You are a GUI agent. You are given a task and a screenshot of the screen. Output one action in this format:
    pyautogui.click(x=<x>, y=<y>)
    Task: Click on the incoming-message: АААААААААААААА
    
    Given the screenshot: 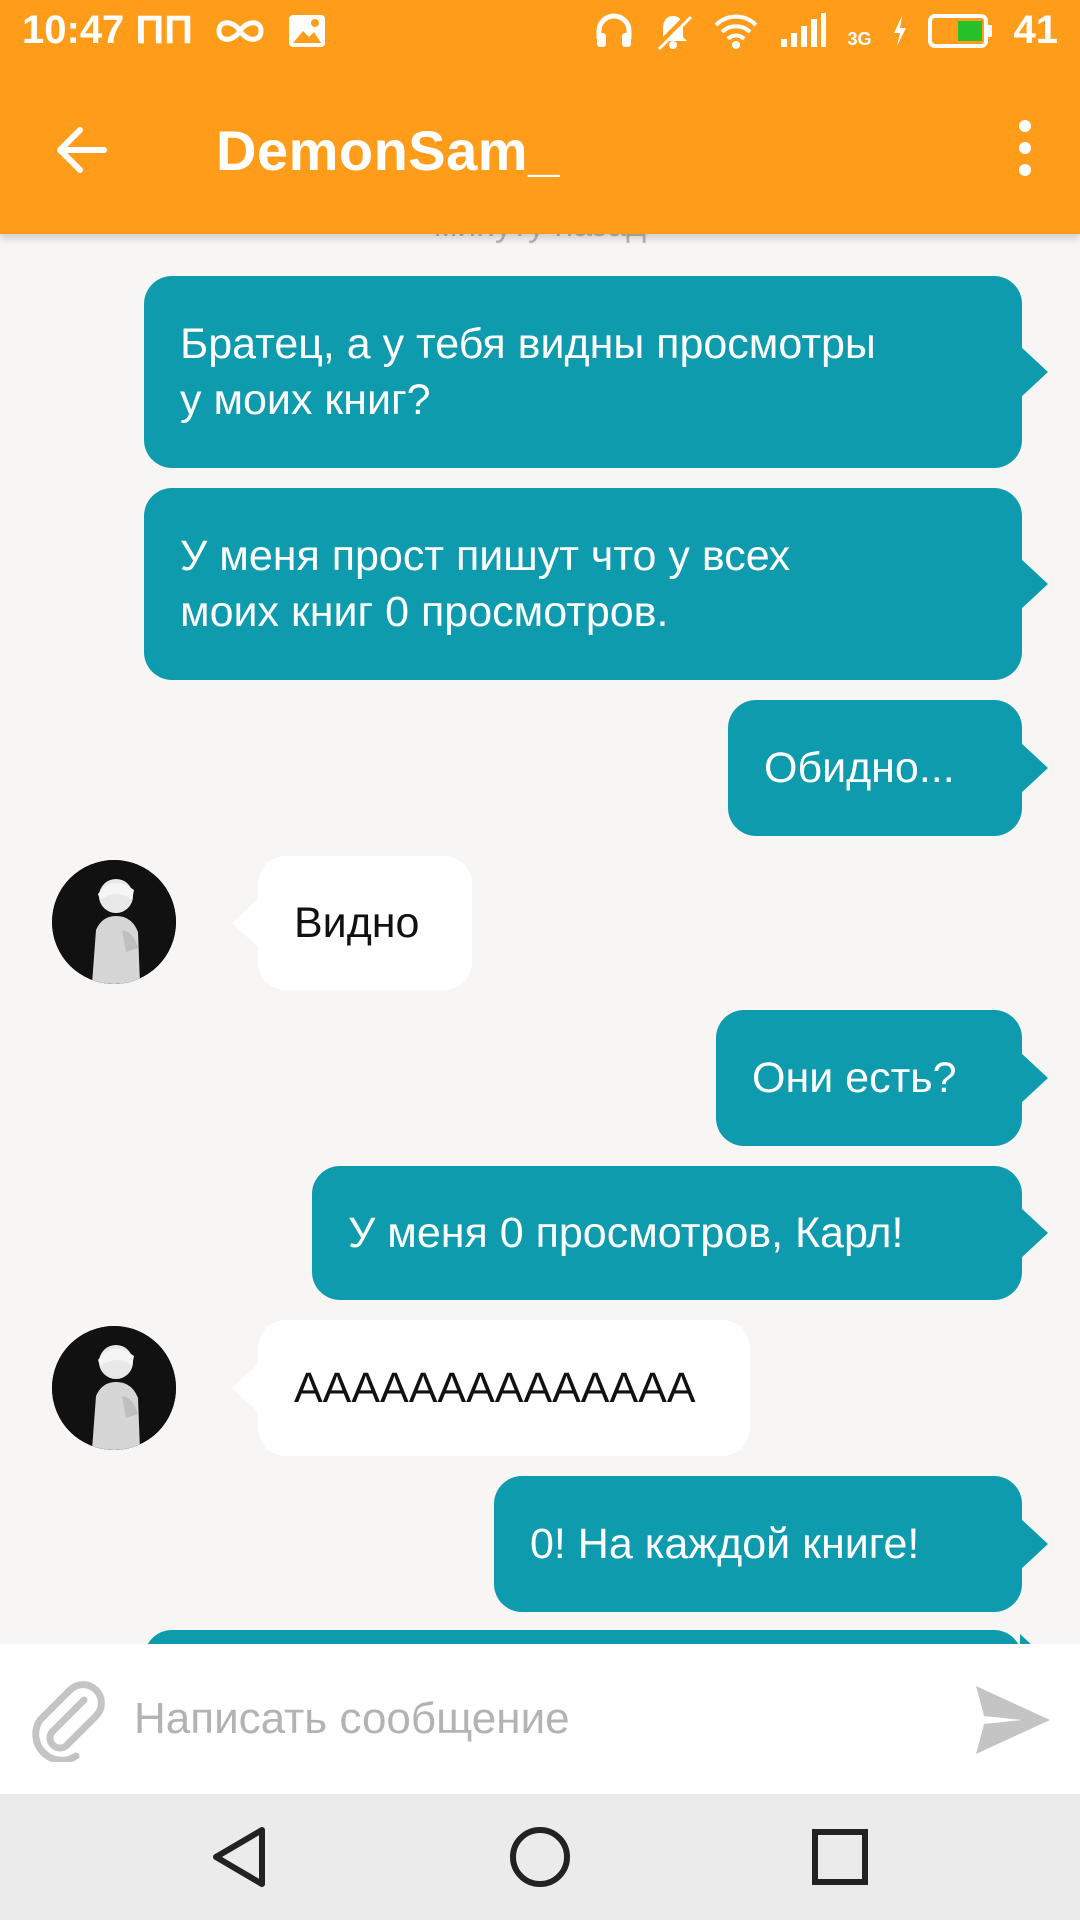 What is the action you would take?
    pyautogui.click(x=491, y=1388)
    